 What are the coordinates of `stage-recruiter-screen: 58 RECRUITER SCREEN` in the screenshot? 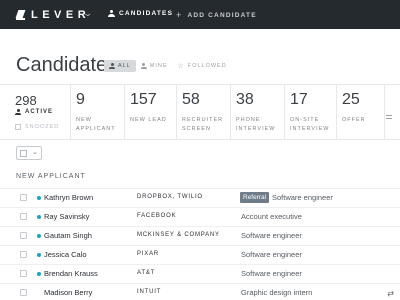 It's located at (203, 112).